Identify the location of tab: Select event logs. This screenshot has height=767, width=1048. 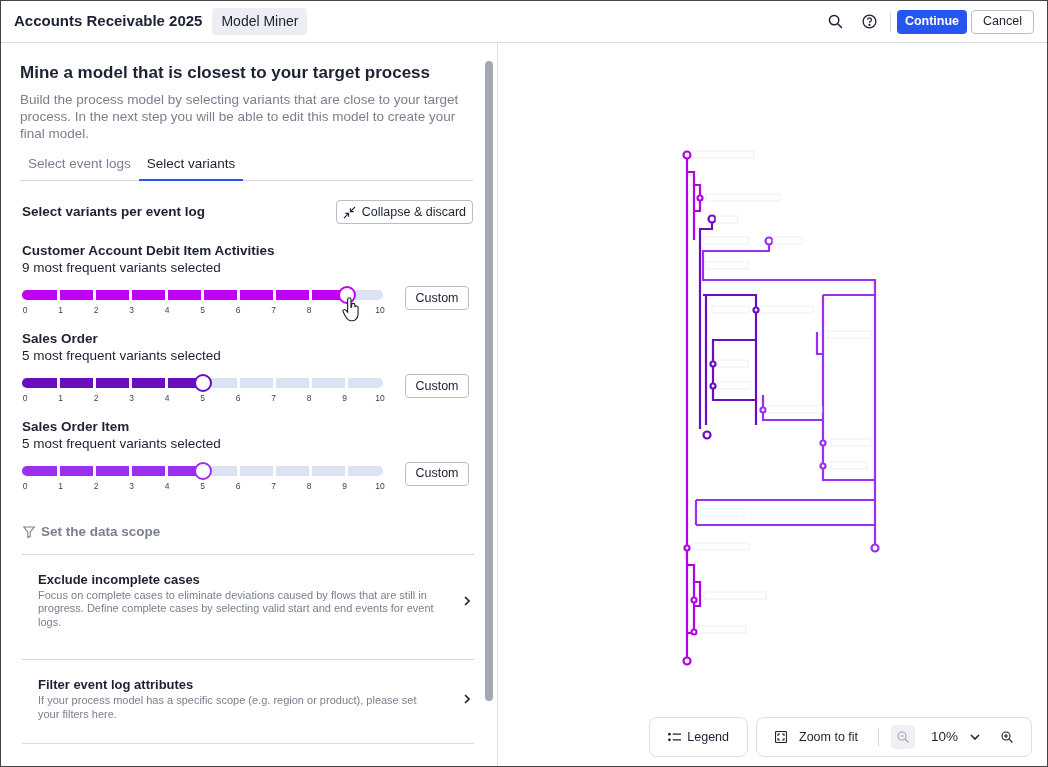
(79, 168).